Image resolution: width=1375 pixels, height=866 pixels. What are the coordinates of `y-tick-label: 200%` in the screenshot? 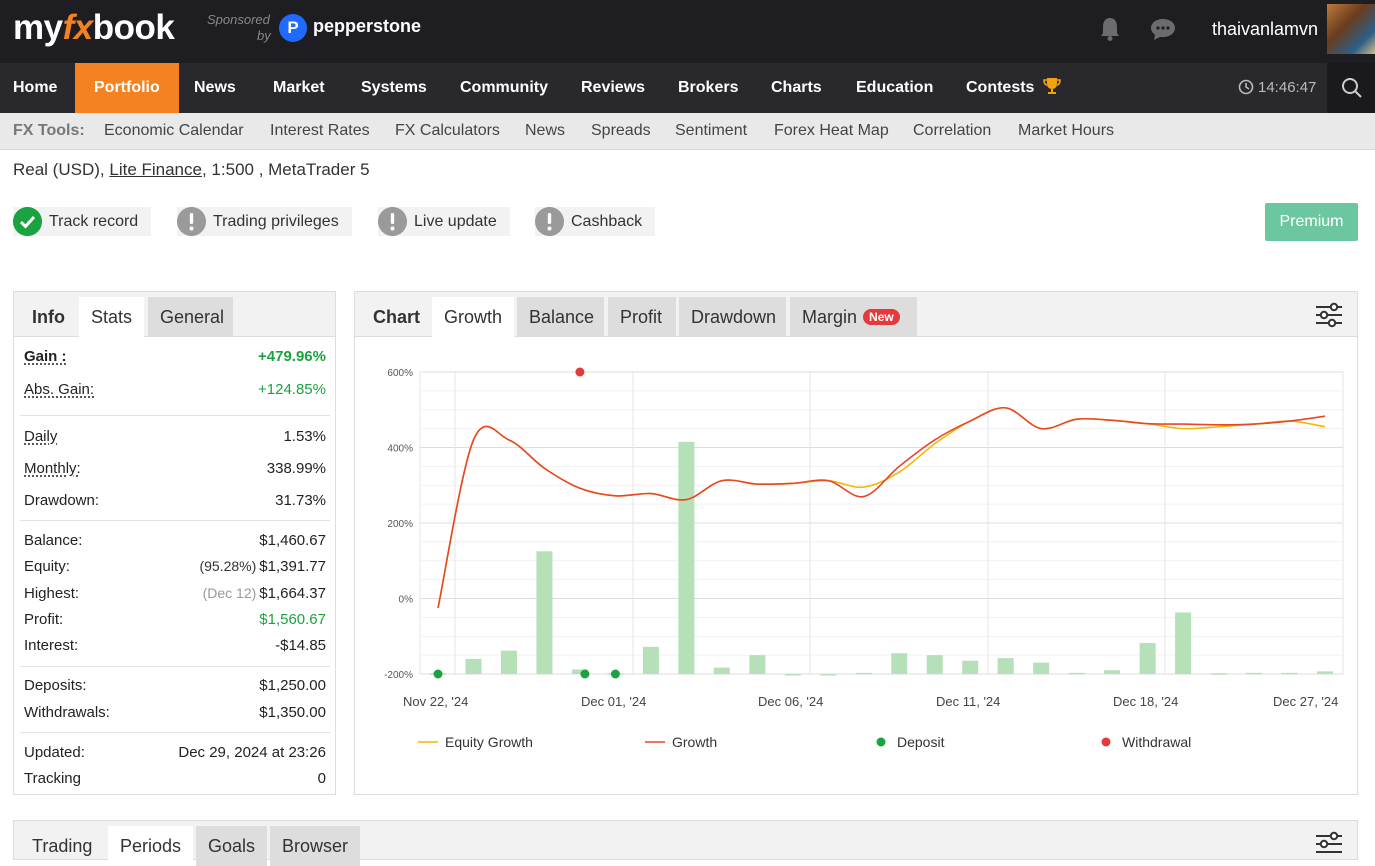 It's located at (400, 524).